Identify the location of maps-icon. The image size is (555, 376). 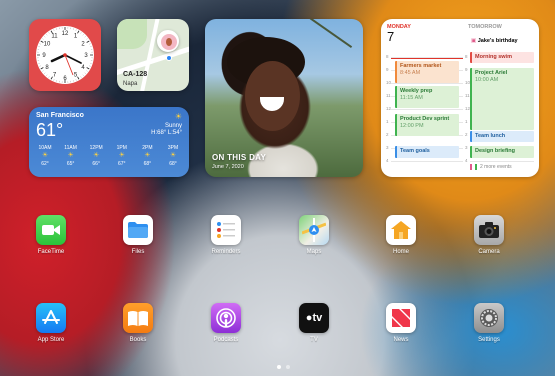
(314, 230).